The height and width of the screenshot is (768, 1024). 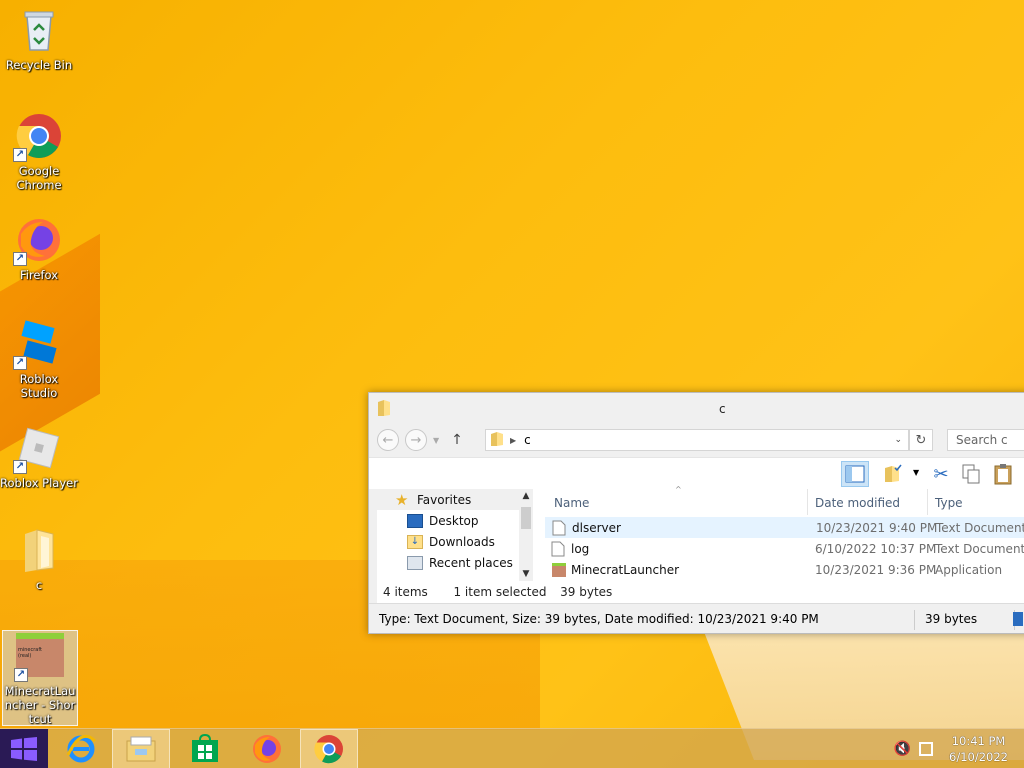 I want to click on star-icon: ★, so click(x=402, y=499).